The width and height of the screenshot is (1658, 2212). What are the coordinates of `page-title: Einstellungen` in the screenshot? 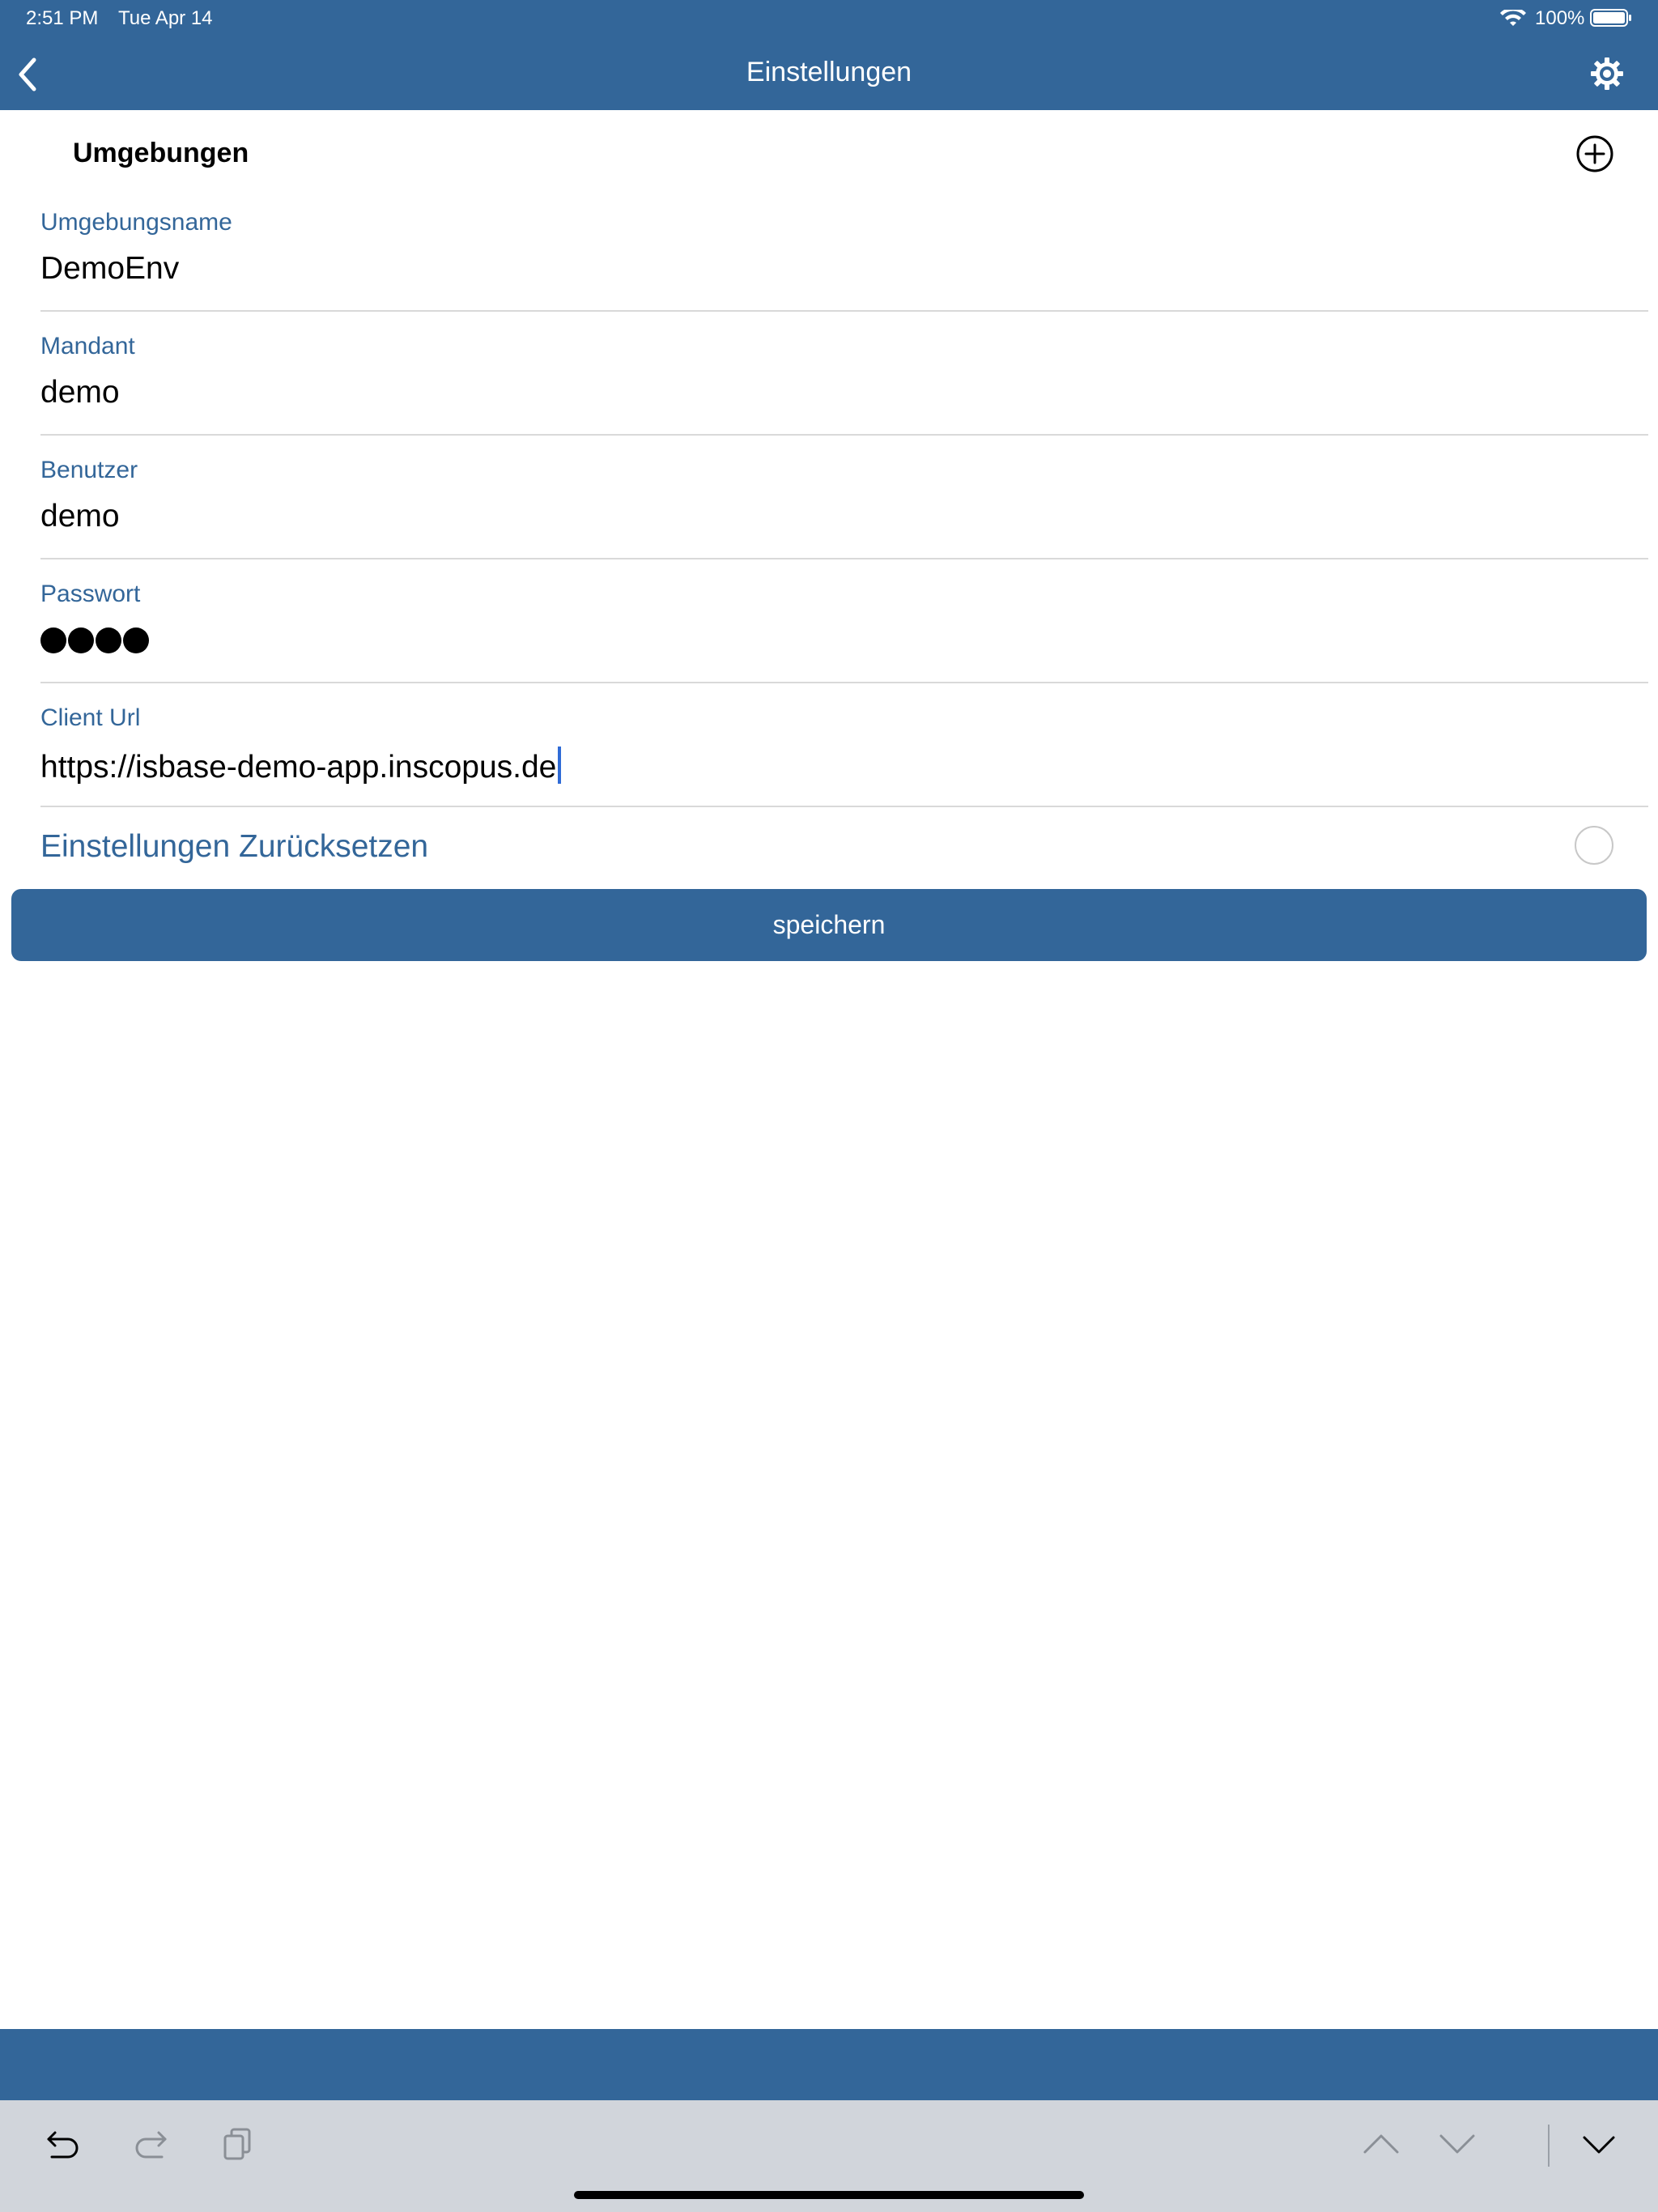 It's located at (829, 72).